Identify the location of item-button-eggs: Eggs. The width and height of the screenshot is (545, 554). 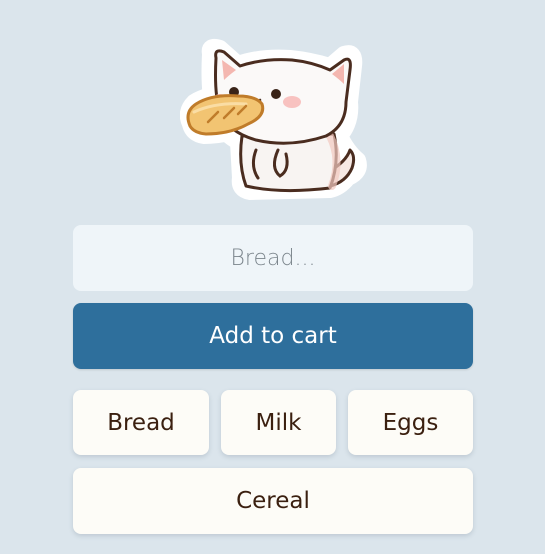
(410, 422).